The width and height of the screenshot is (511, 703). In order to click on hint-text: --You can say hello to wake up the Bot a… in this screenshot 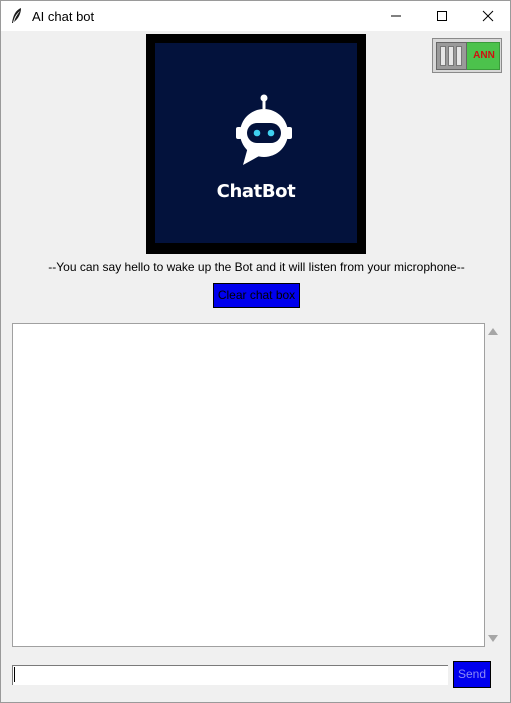, I will do `click(256, 267)`.